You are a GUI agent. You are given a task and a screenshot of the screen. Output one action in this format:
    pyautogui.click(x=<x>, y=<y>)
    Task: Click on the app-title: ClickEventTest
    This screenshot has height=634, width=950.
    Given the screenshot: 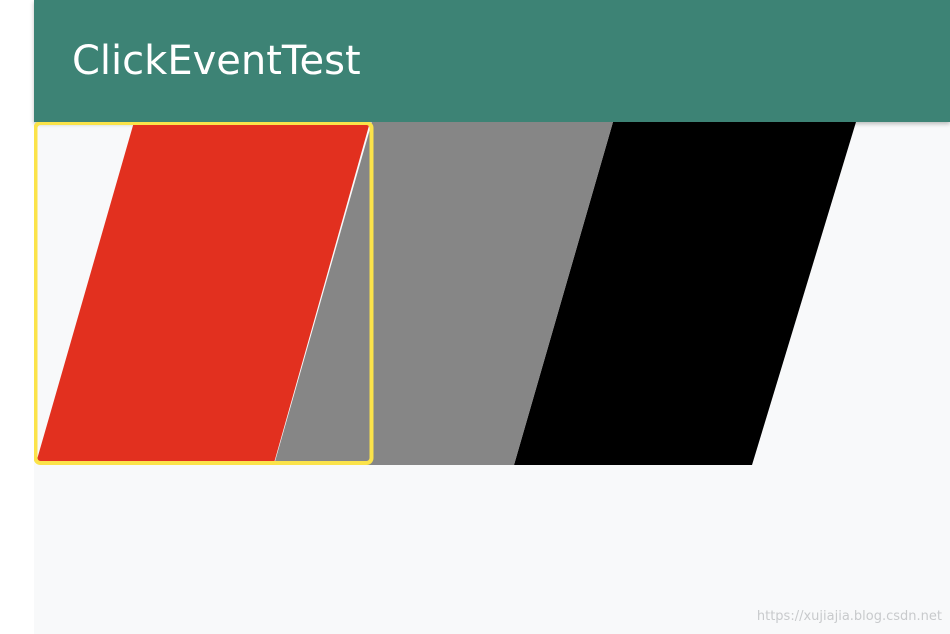 What is the action you would take?
    pyautogui.click(x=216, y=61)
    